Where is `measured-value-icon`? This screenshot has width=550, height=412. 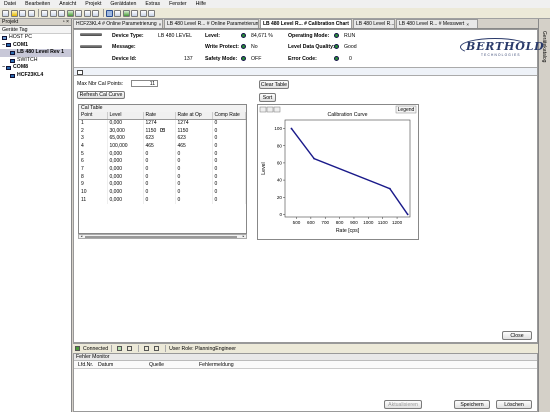 measured-value-icon is located at coordinates (134, 13).